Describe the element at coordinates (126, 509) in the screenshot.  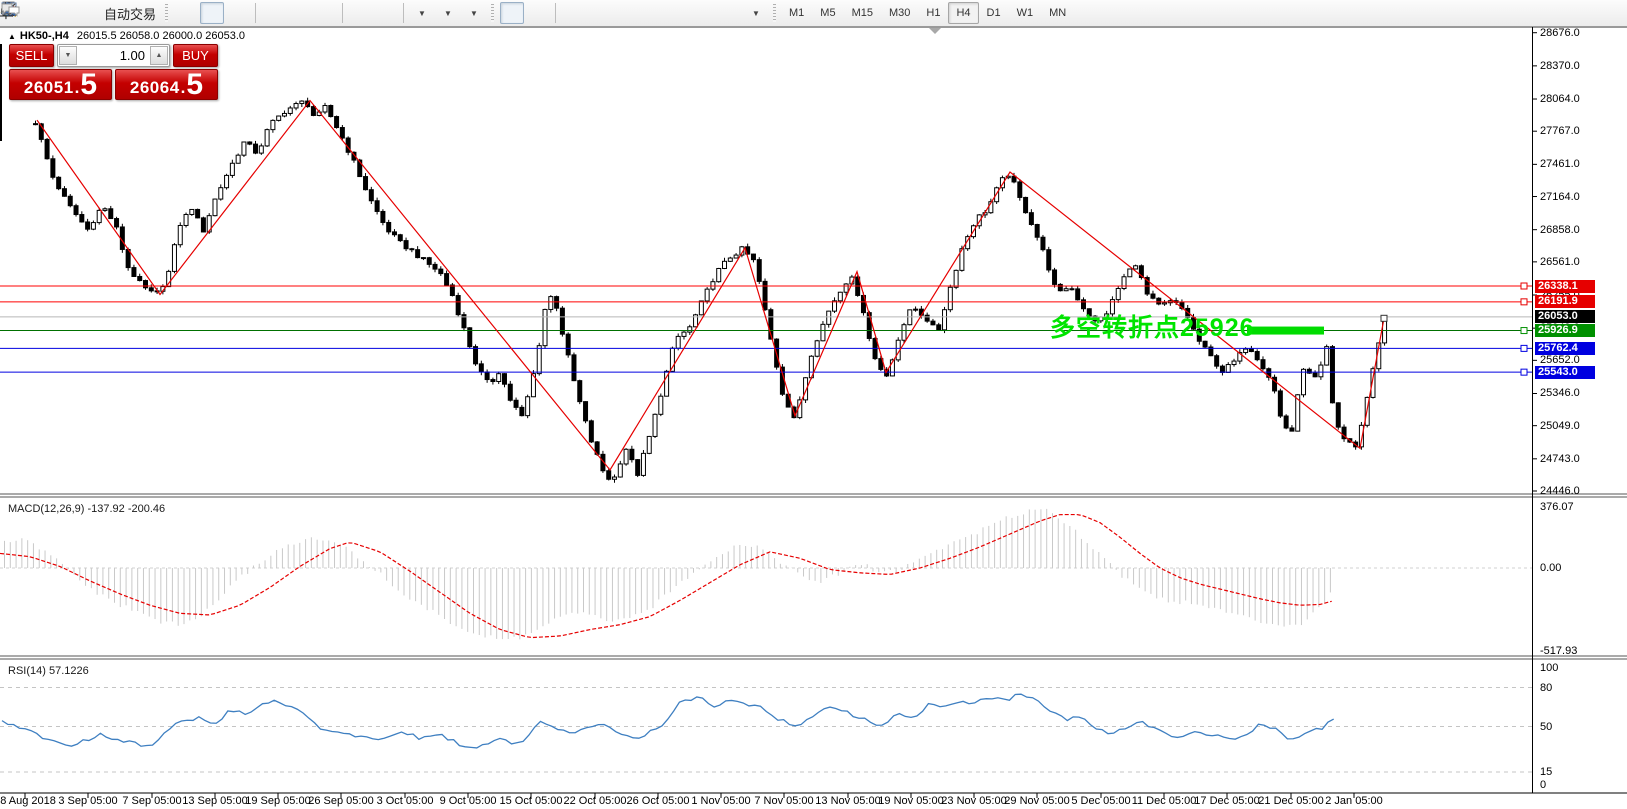
I see `macd-values: -137.92 -200.46` at that location.